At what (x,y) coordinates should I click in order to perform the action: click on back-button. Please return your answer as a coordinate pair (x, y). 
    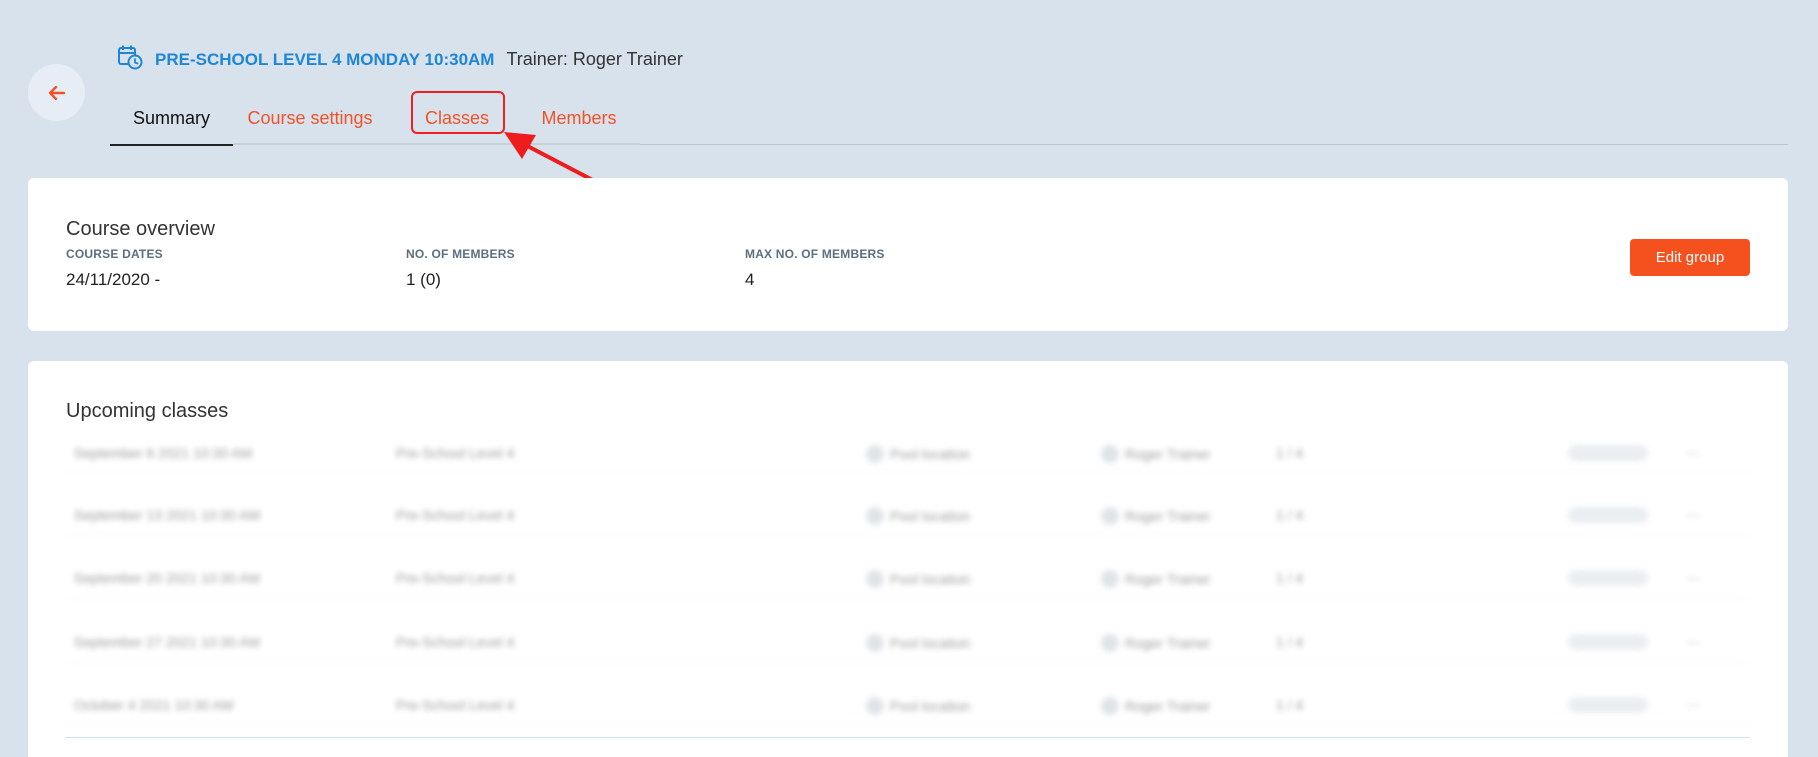
    Looking at the image, I should click on (56, 92).